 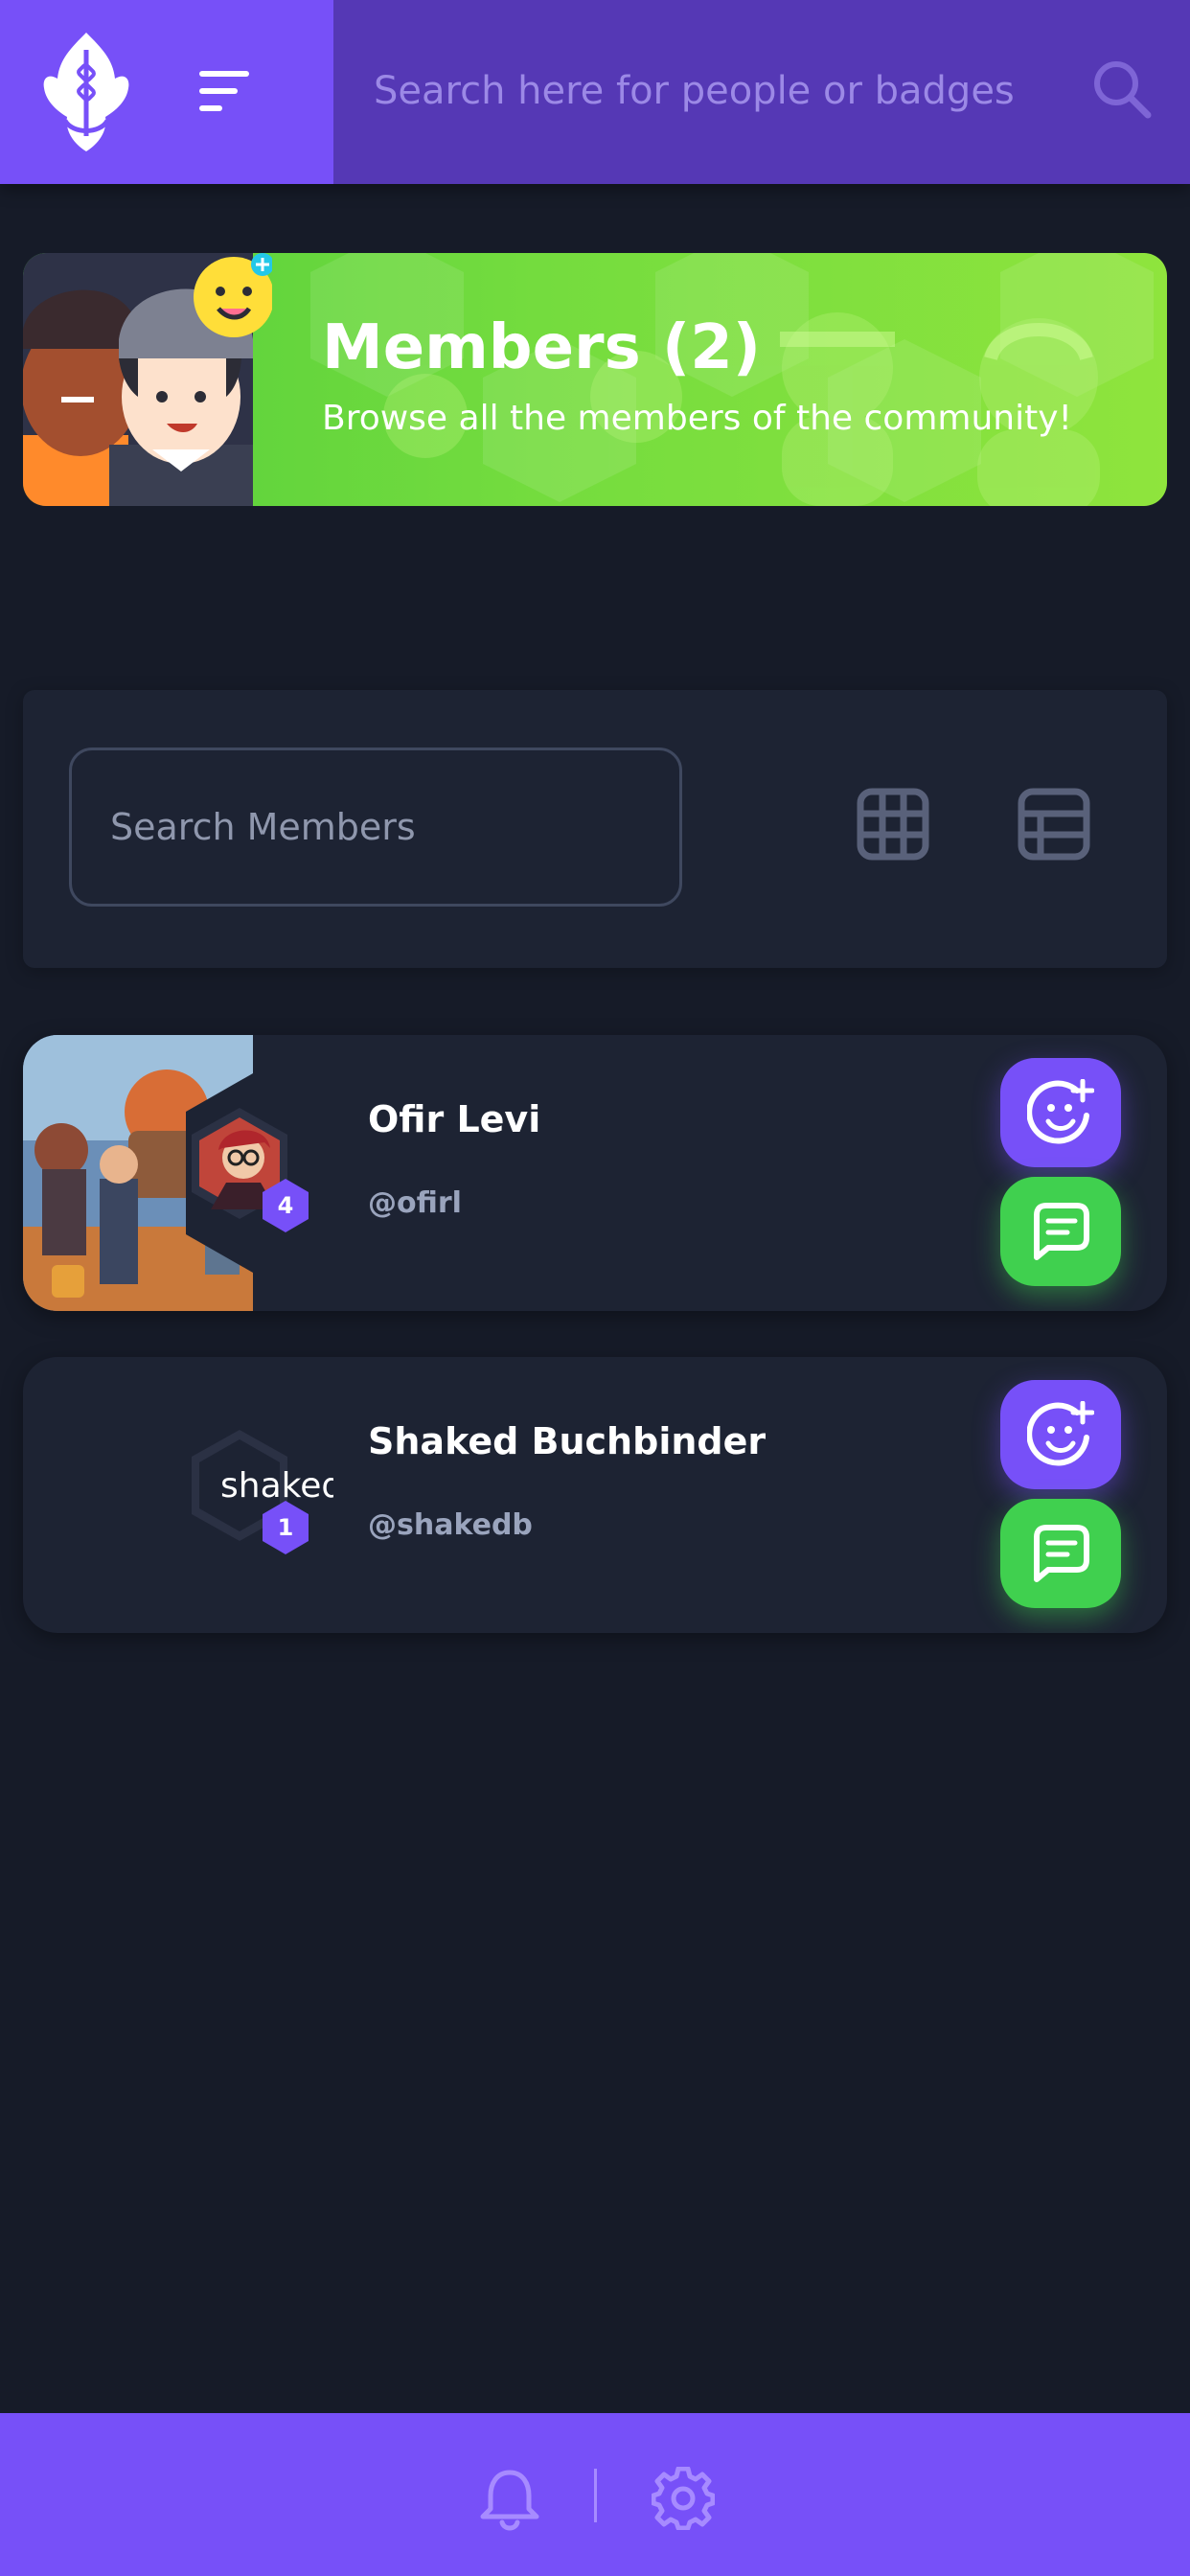 What do you see at coordinates (451, 1525) in the screenshot?
I see `member-handle: @shakedb` at bounding box center [451, 1525].